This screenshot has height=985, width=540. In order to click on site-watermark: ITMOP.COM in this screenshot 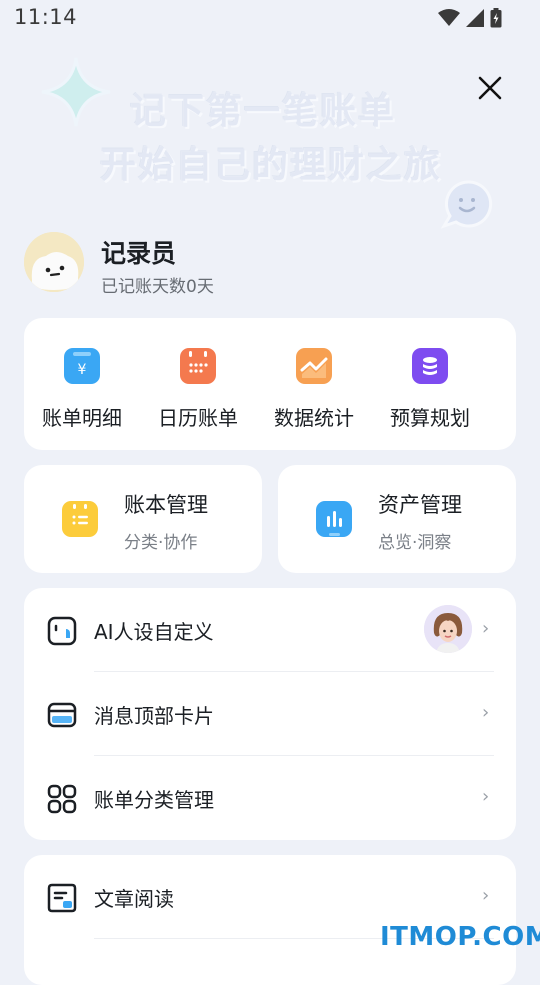, I will do `click(460, 937)`.